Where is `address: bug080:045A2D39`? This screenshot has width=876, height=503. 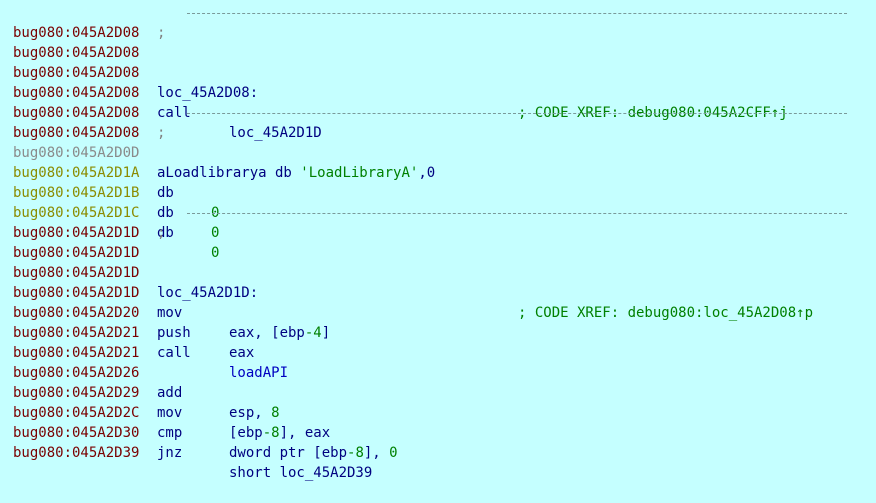 address: bug080:045A2D39 is located at coordinates (76, 453).